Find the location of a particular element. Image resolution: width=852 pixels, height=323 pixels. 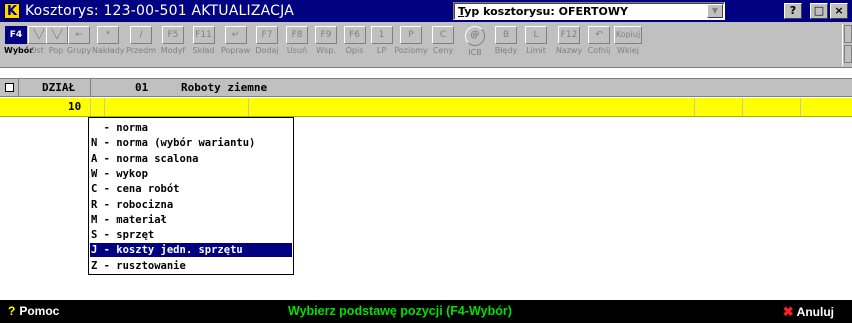

toolbar-label: Limit is located at coordinates (536, 50).